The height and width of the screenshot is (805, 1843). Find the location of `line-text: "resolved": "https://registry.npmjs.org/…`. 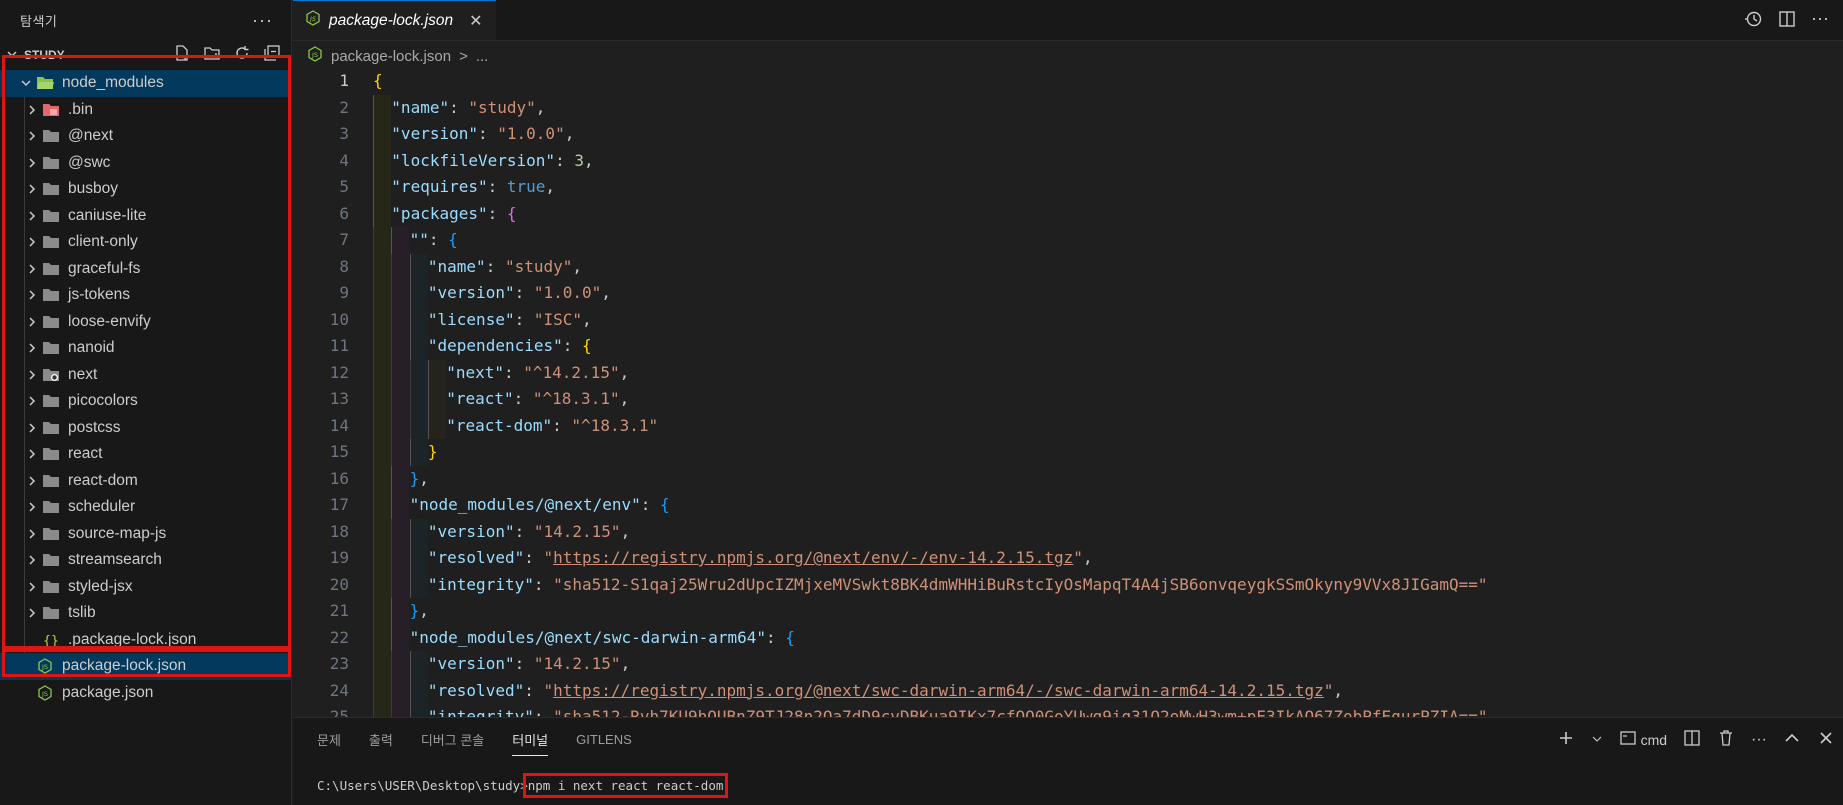

line-text: "resolved": "https://registry.npmjs.org/… is located at coordinates (846, 690).